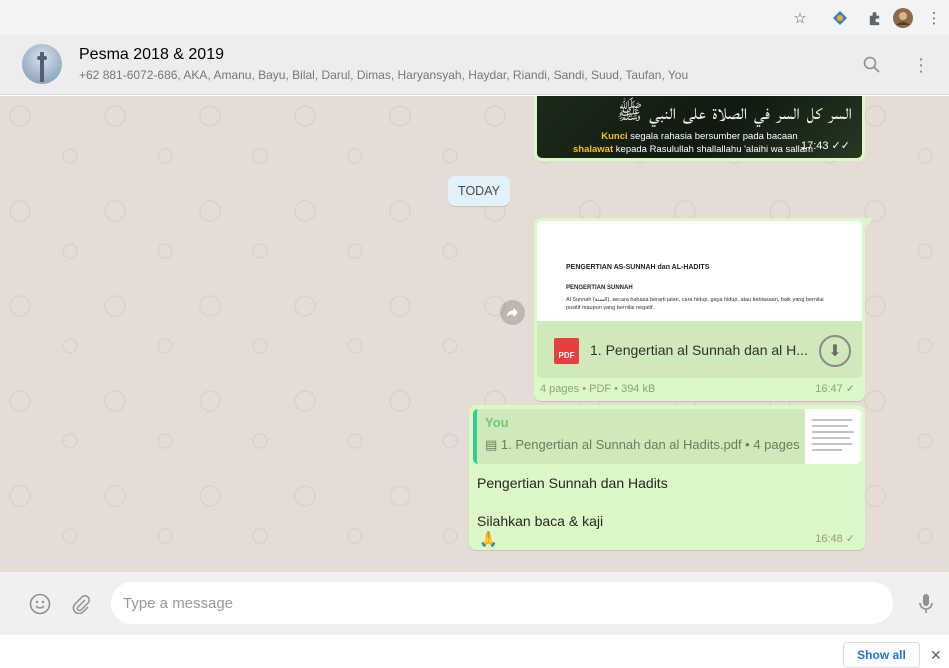 The image size is (949, 668). What do you see at coordinates (151, 55) in the screenshot?
I see `chat-title: Pesma 2018 & 2019` at bounding box center [151, 55].